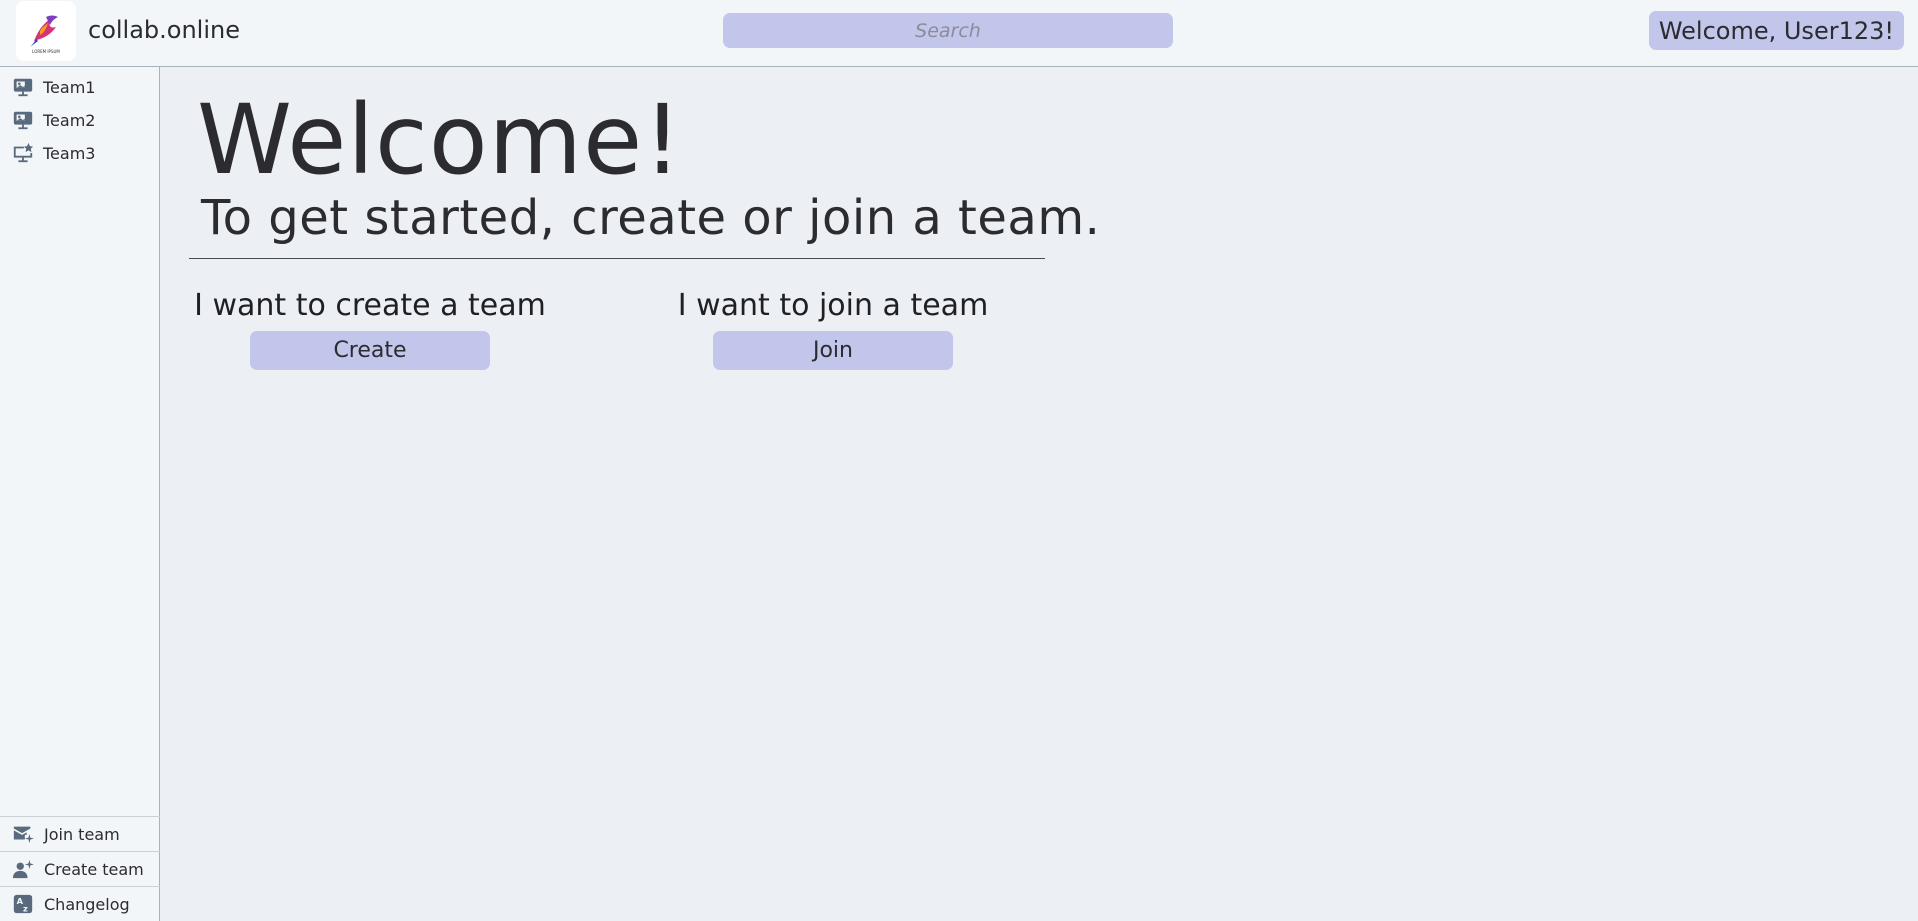 This screenshot has width=1918, height=921. I want to click on divider, so click(617, 258).